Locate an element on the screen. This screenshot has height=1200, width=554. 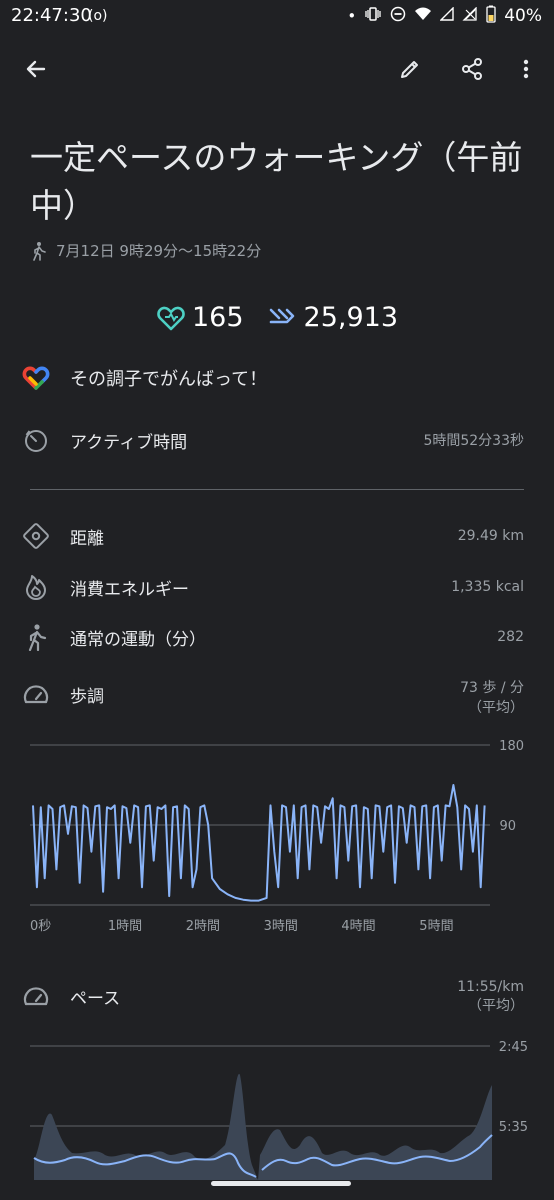
activity-subtitle: 7月12日 9時29分～15時22分 is located at coordinates (145, 250).